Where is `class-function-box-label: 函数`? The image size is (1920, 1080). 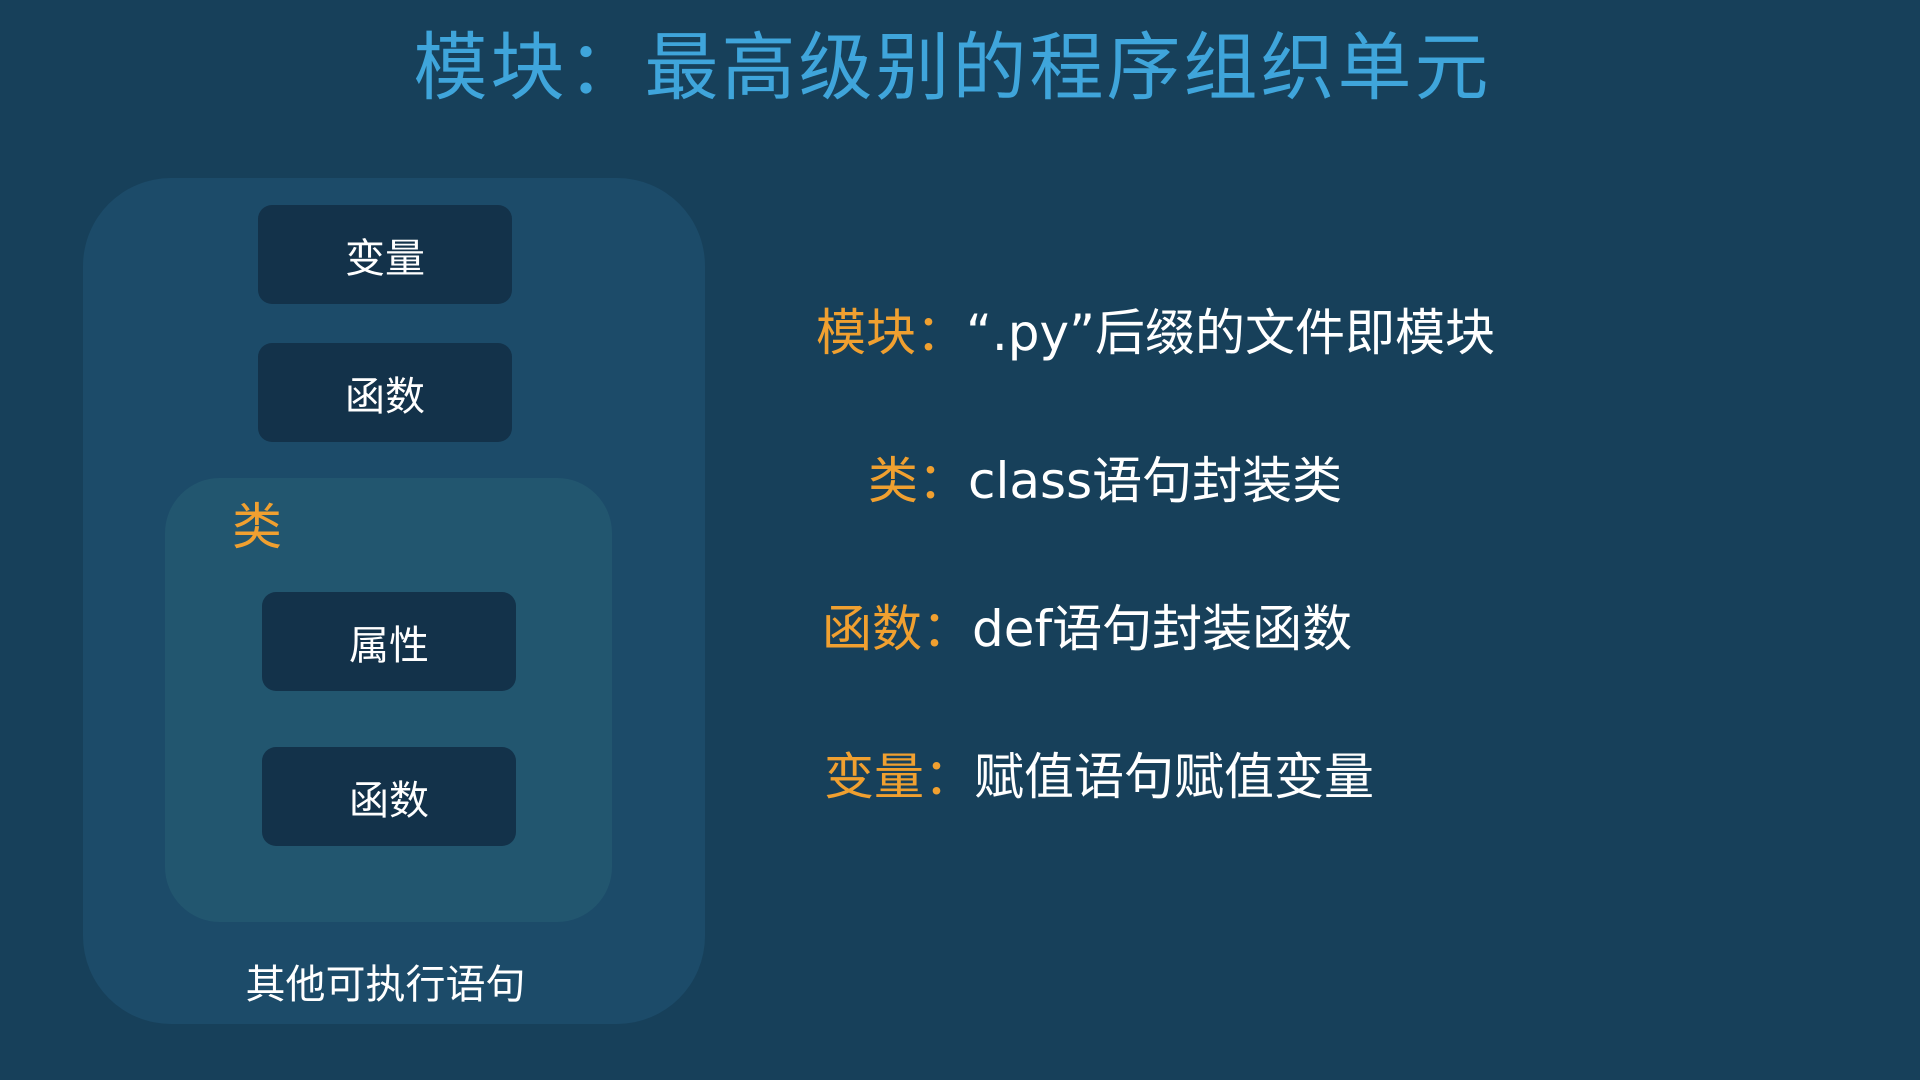 class-function-box-label: 函数 is located at coordinates (389, 800).